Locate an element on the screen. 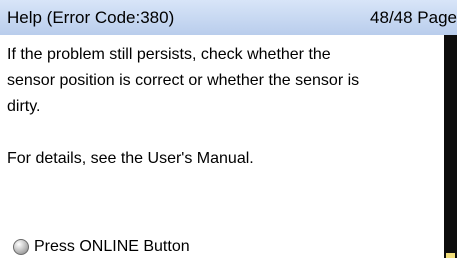  scroll-thumb is located at coordinates (450, 255).